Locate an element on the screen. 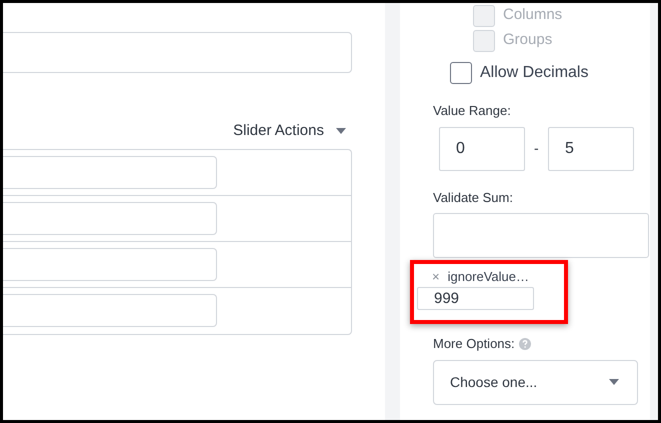 The image size is (661, 423). sum-field is located at coordinates (541, 235).